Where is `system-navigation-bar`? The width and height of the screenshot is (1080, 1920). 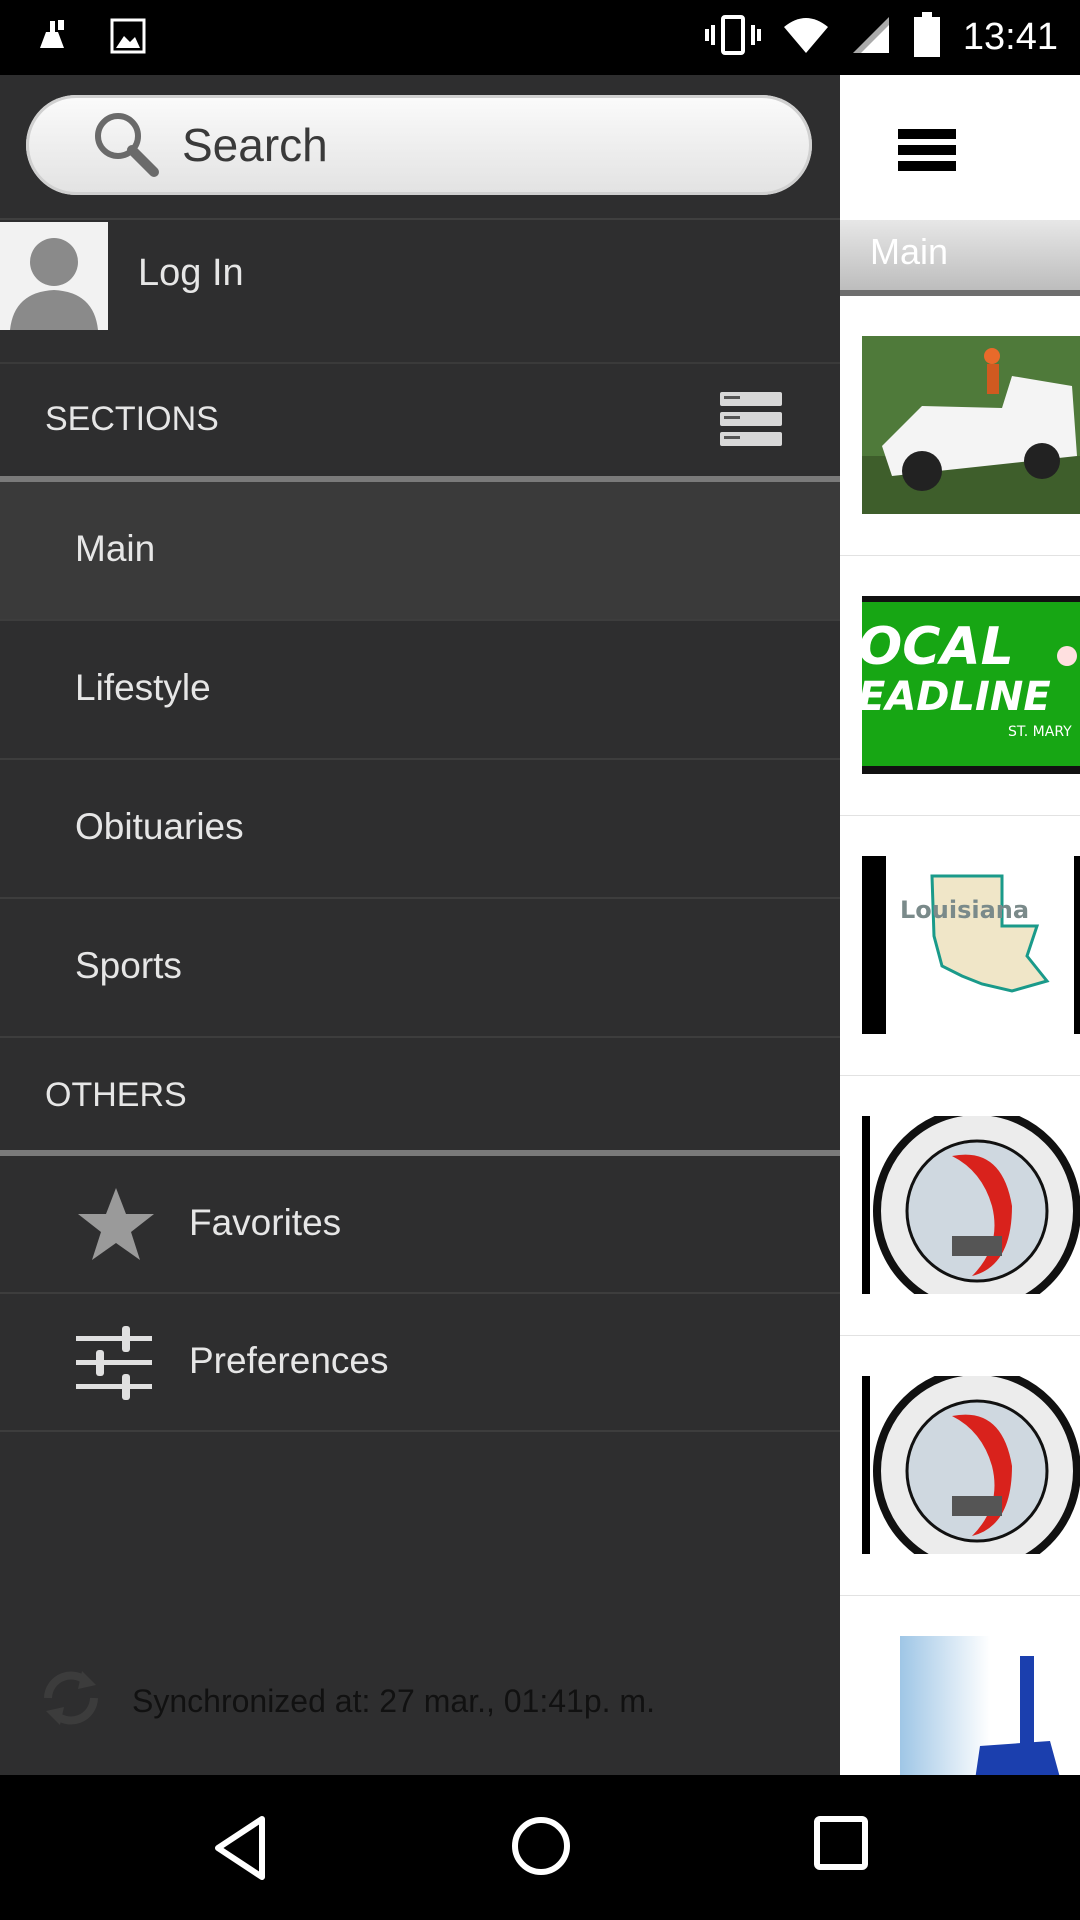 system-navigation-bar is located at coordinates (540, 1847).